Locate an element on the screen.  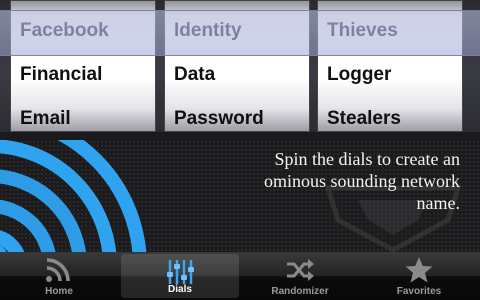
sliders-icon is located at coordinates (180, 272).